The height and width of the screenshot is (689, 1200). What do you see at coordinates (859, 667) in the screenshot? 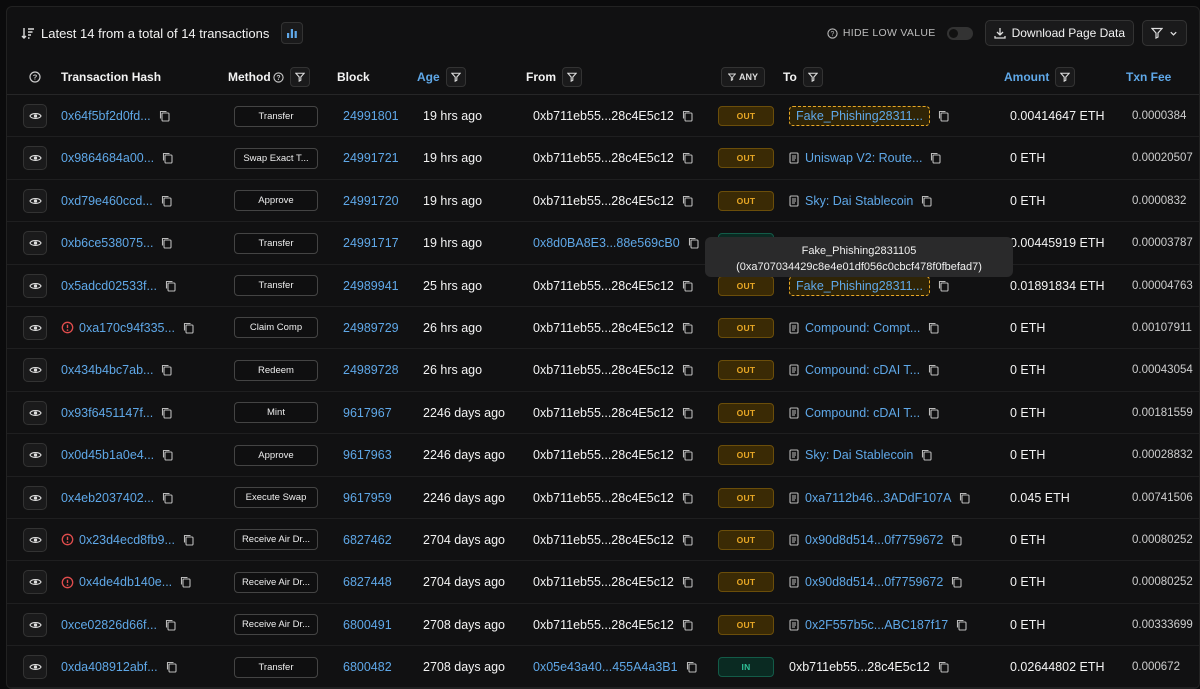
I see `to-address: 0xb711eb55...28c4E5c12` at bounding box center [859, 667].